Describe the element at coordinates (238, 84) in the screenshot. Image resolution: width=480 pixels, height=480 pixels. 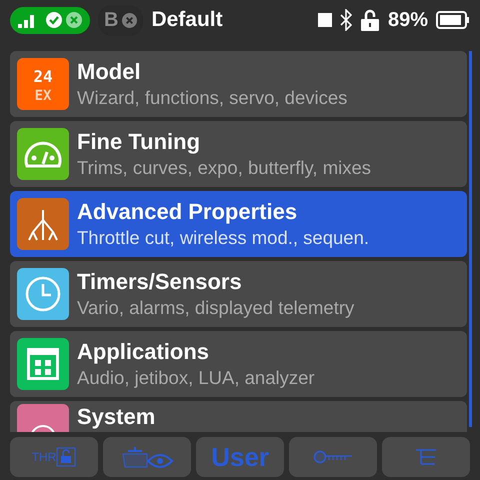
I see `menu-item: 24 EX Model Wizard, functions, servo, devices` at that location.